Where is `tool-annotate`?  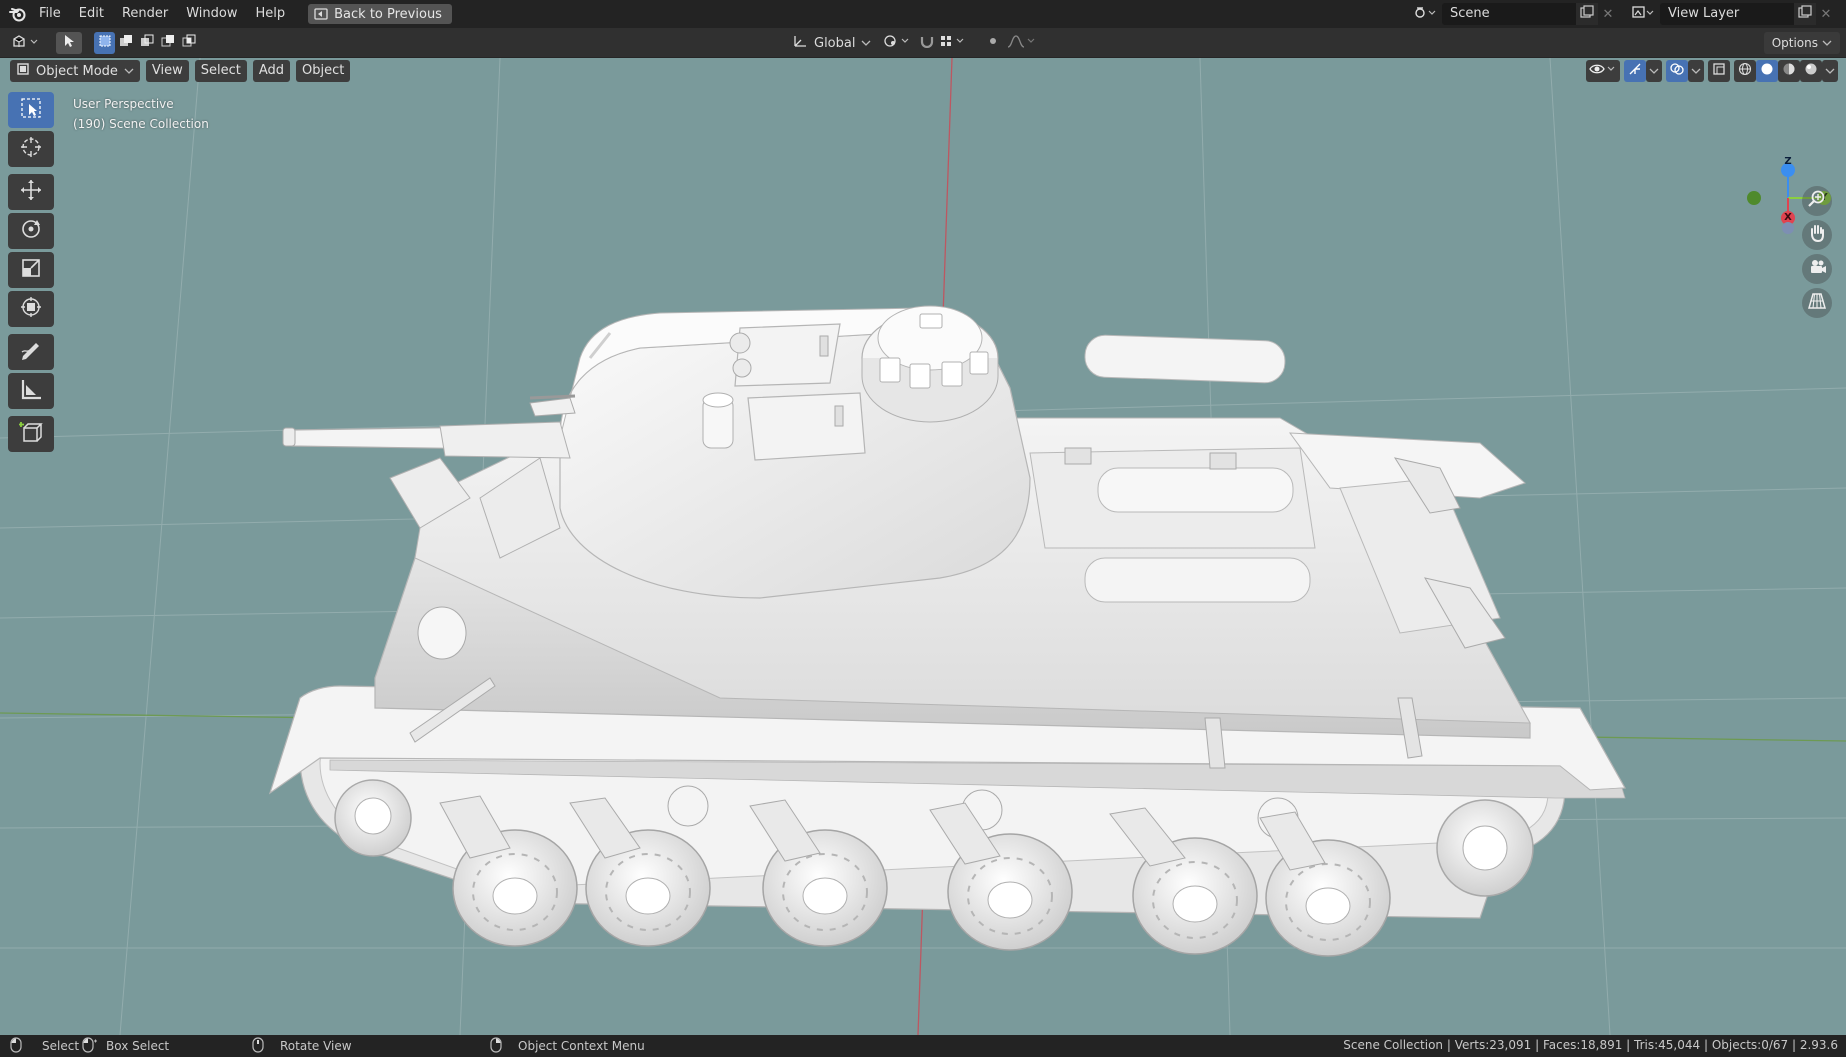 tool-annotate is located at coordinates (31, 352).